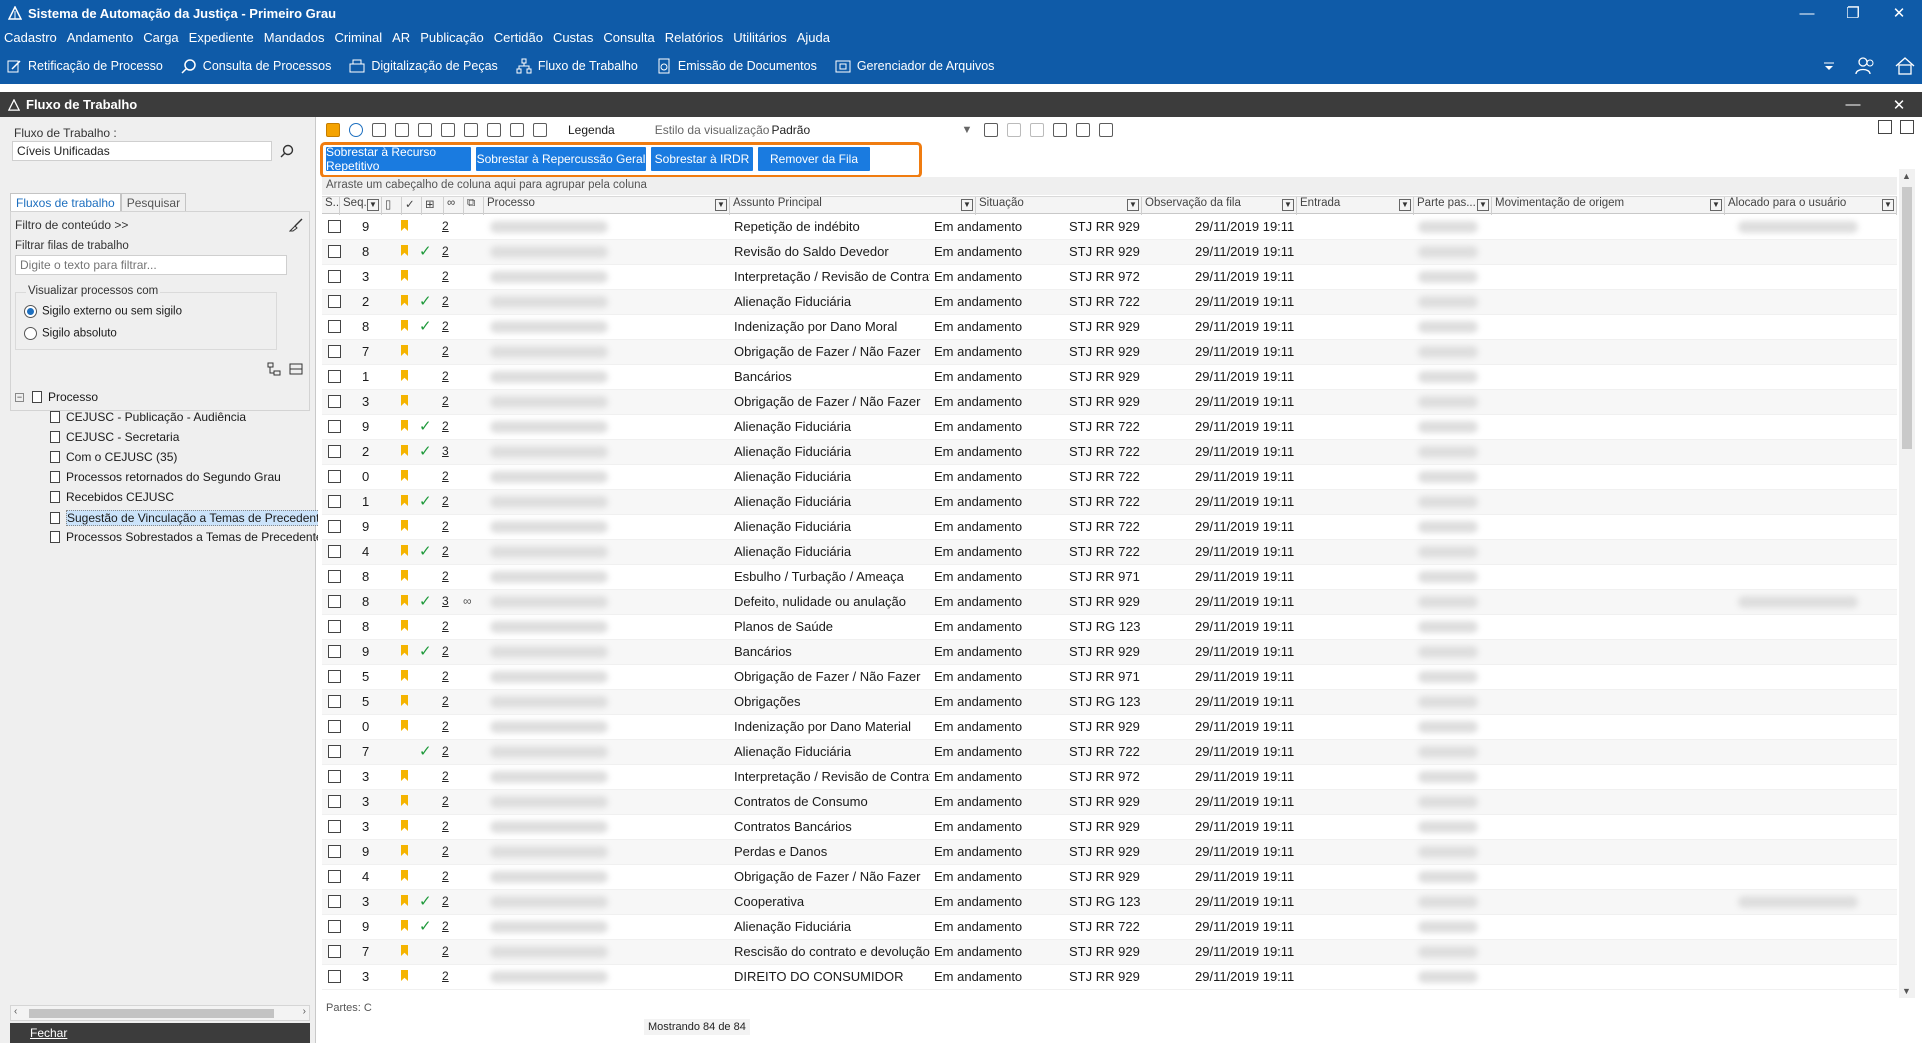 This screenshot has height=1043, width=1922. I want to click on digitalizacao-button: Digitalização de Peças, so click(423, 66).